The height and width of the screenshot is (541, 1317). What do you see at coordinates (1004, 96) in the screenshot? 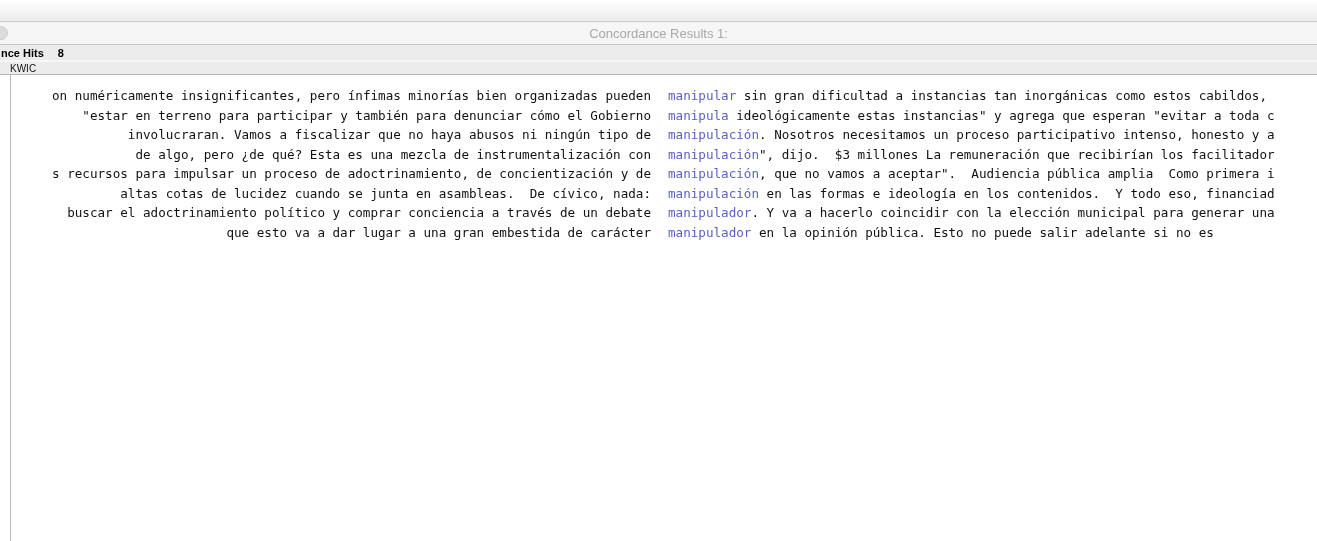
I see `right-context: sin gran dificultad a instancias tan inorgánicas como estos cabildos,` at bounding box center [1004, 96].